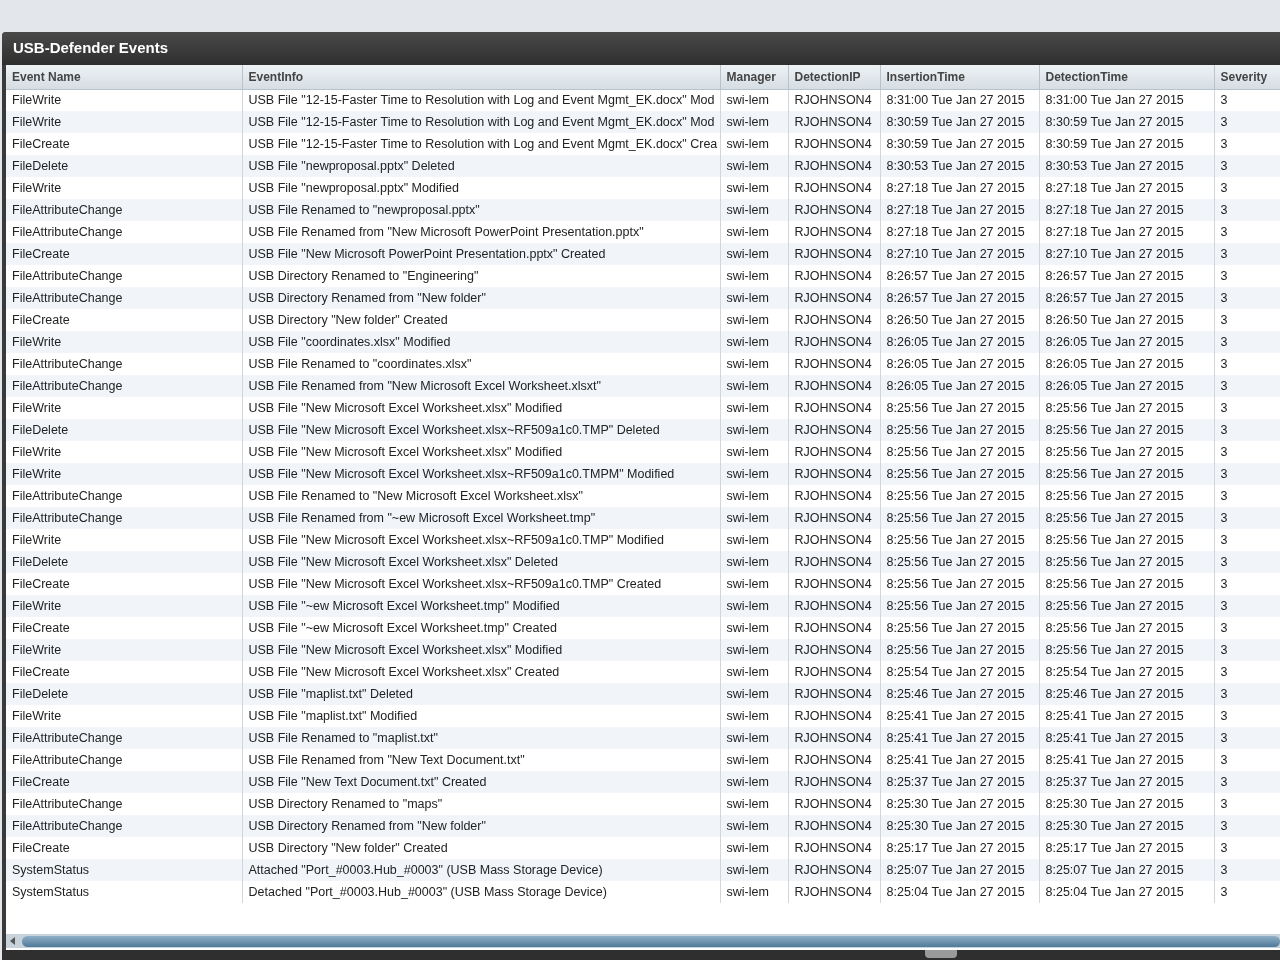 The image size is (1280, 960). I want to click on table-cell: Detached "Port_#0003.Hub_#0003" (USB Mass Storage Device), so click(481, 892).